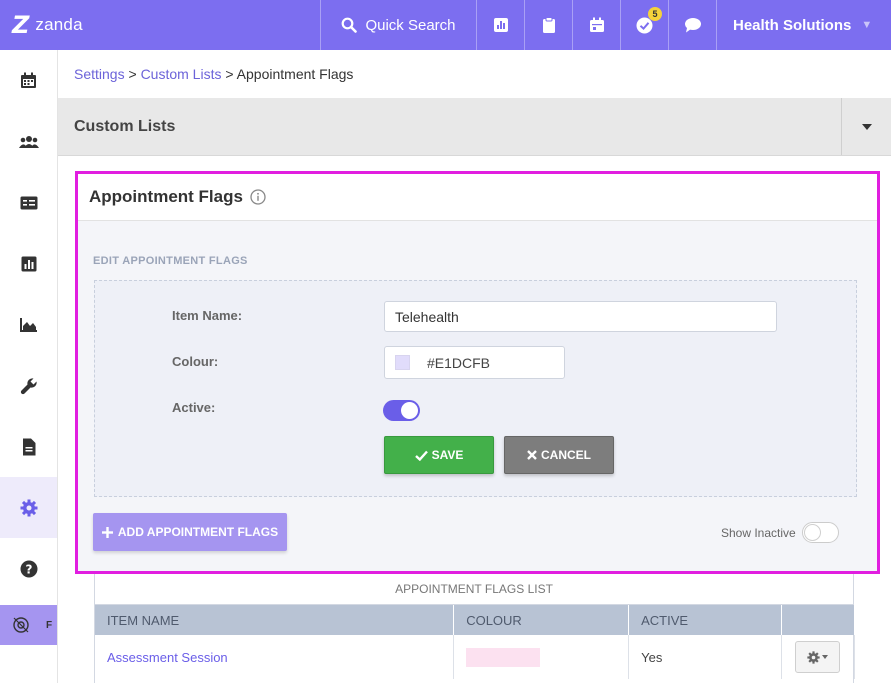 This screenshot has height=683, width=891. I want to click on row-active-value: Yes, so click(705, 657).